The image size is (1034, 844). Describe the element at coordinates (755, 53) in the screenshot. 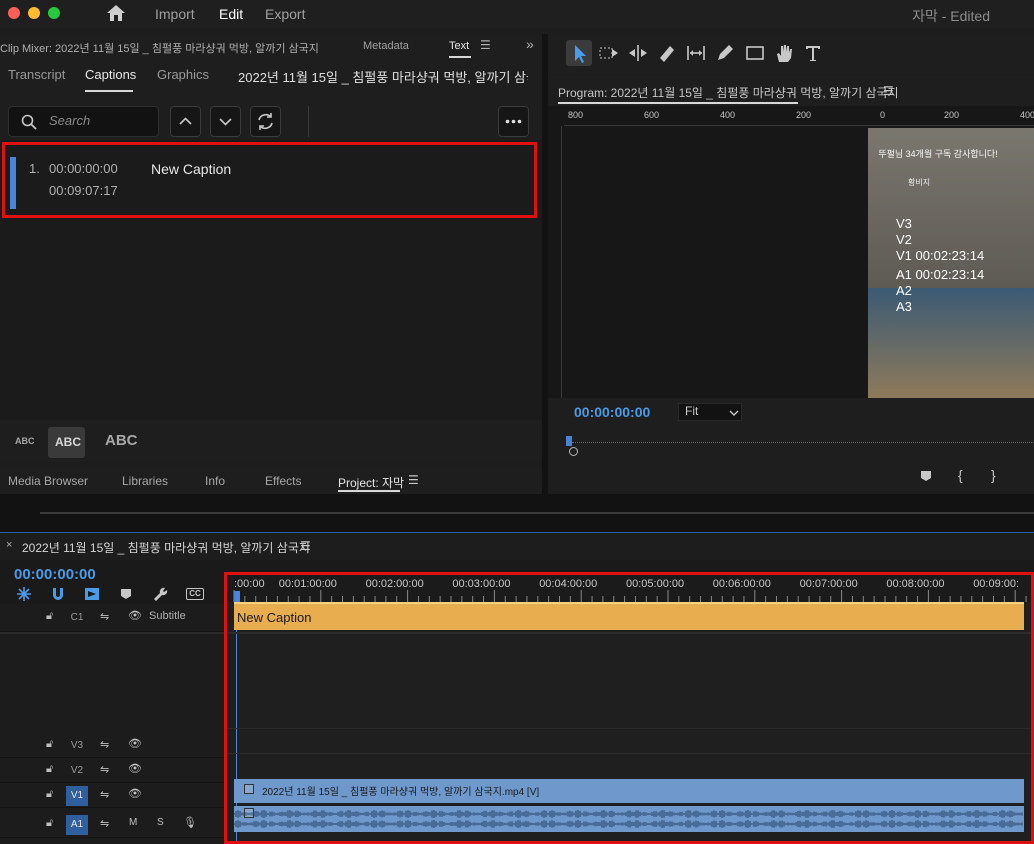

I see `rectangle-tool` at that location.